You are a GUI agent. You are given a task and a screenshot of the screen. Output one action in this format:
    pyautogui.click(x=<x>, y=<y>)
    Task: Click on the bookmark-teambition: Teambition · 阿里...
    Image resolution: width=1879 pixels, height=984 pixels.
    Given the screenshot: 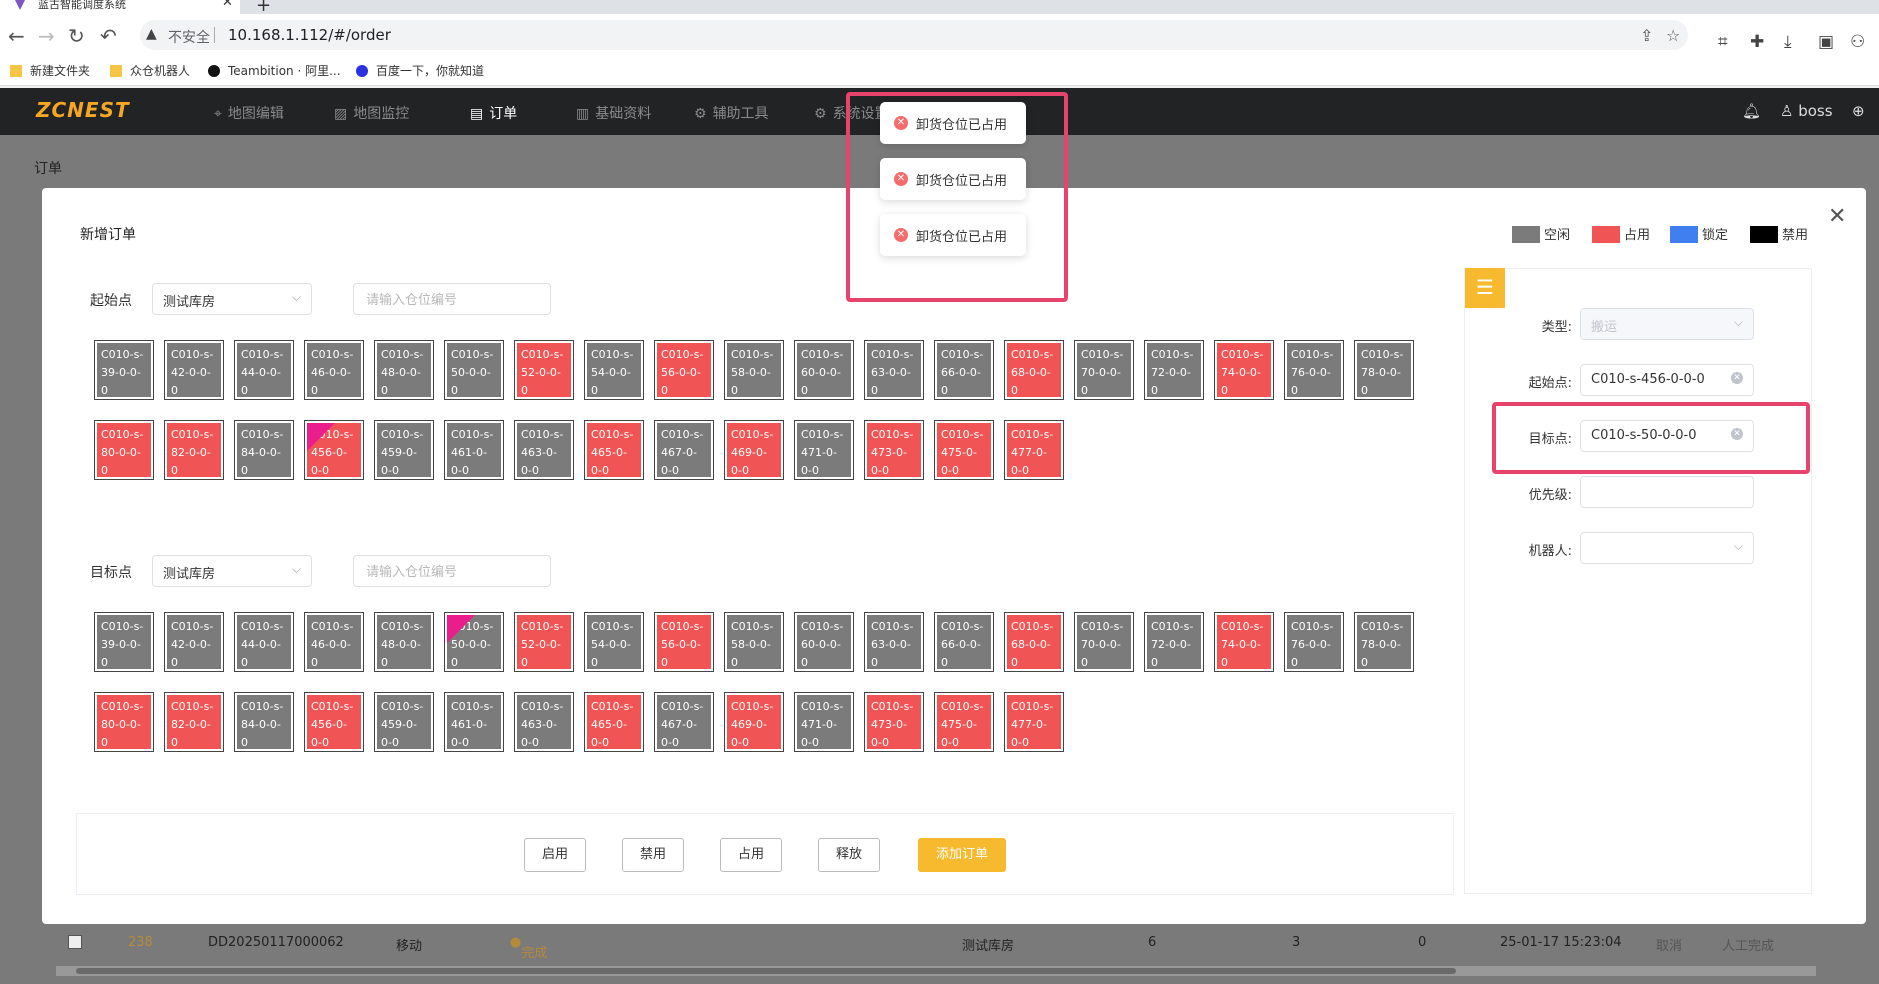 What is the action you would take?
    pyautogui.click(x=274, y=70)
    